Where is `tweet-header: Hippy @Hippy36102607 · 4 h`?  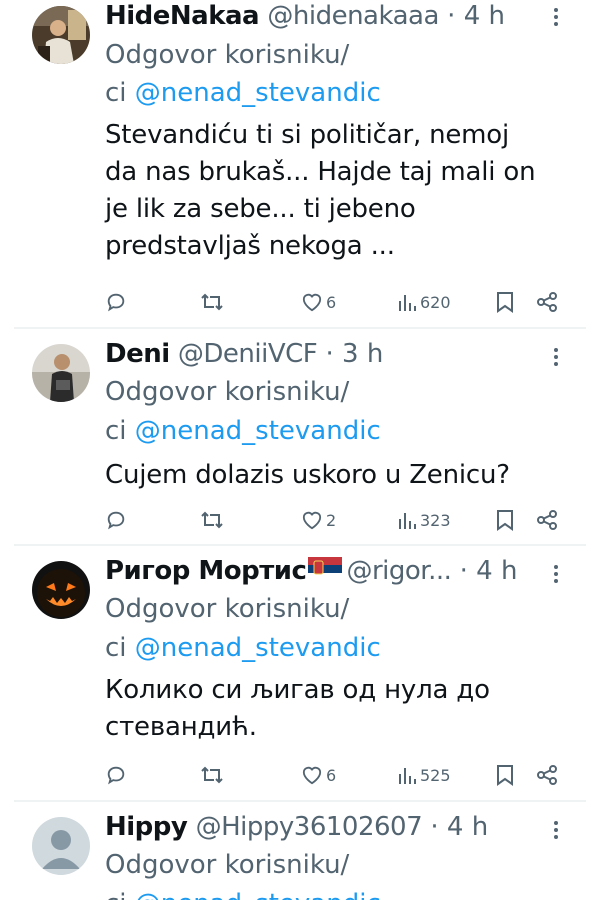 tweet-header: Hippy @Hippy36102607 · 4 h is located at coordinates (296, 827).